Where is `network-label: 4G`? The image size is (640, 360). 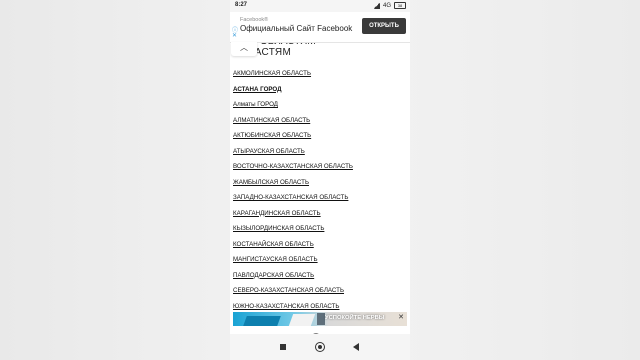 network-label: 4G is located at coordinates (386, 5).